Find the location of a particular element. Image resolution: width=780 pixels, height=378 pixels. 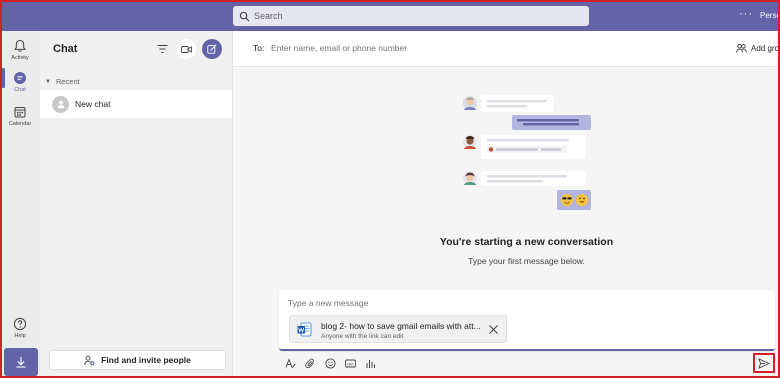

attach-button is located at coordinates (310, 363).